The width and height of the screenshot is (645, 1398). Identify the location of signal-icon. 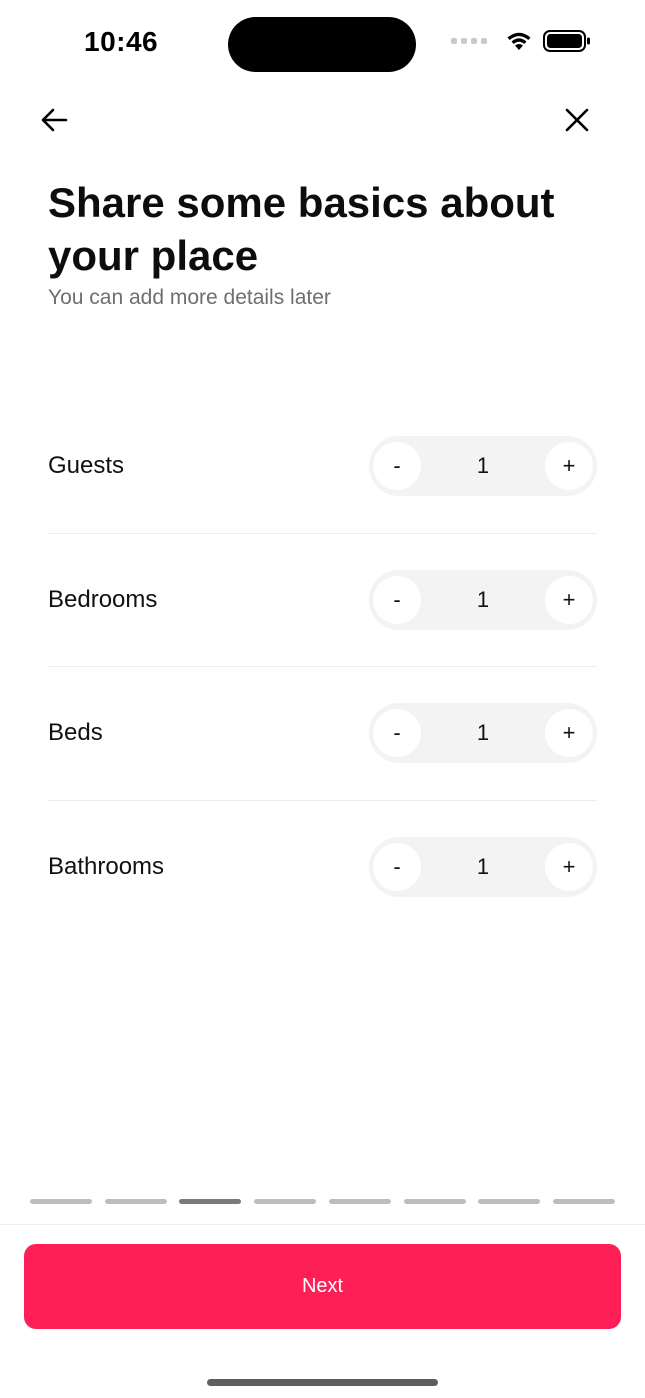
(469, 41).